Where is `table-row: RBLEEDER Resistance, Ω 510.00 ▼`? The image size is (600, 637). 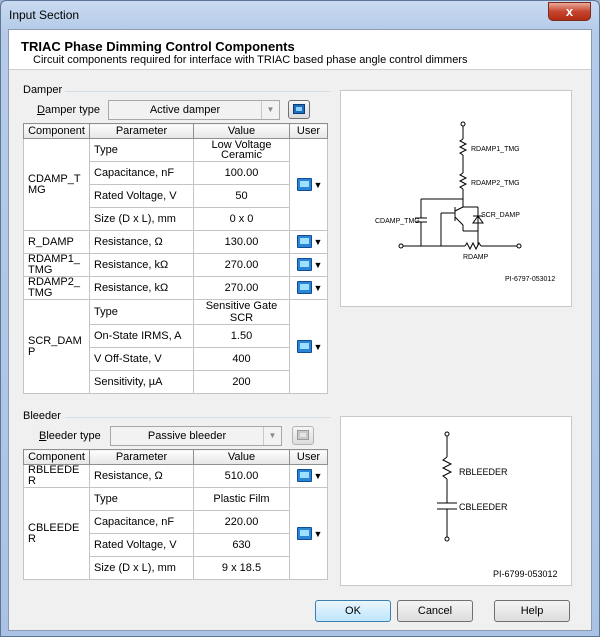
table-row: RBLEEDER Resistance, Ω 510.00 ▼ is located at coordinates (175, 476).